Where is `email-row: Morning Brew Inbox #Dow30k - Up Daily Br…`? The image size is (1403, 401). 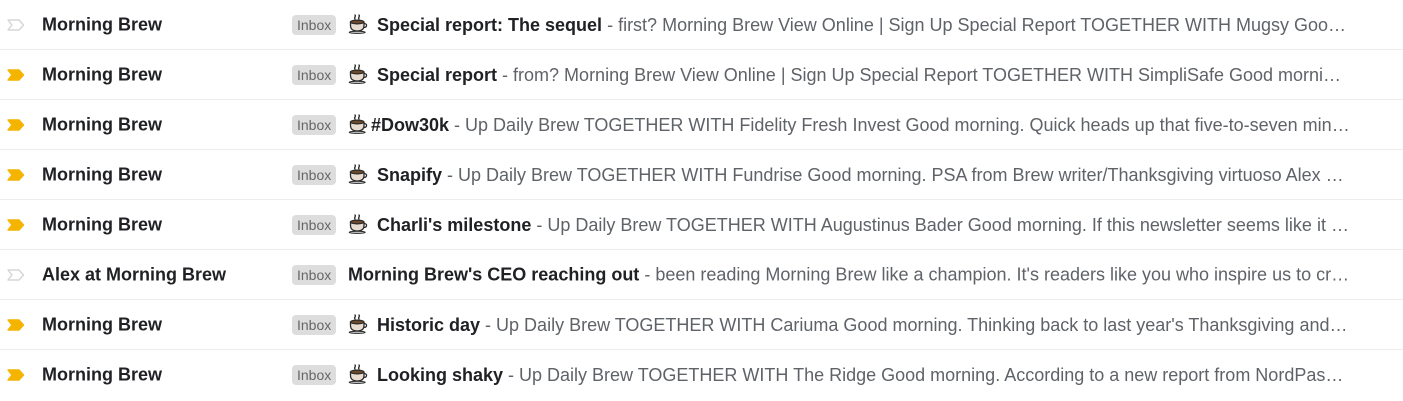 email-row: Morning Brew Inbox #Dow30k - Up Daily Br… is located at coordinates (701, 125).